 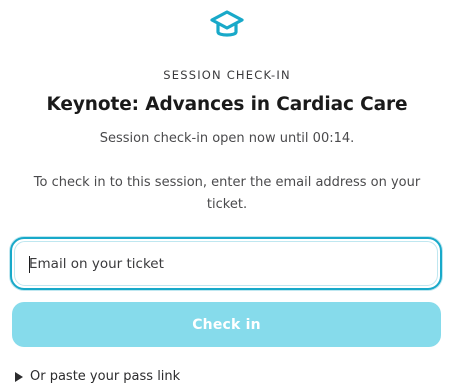 I want to click on paste-pass-link-label: Or paste your pass link, so click(x=105, y=376).